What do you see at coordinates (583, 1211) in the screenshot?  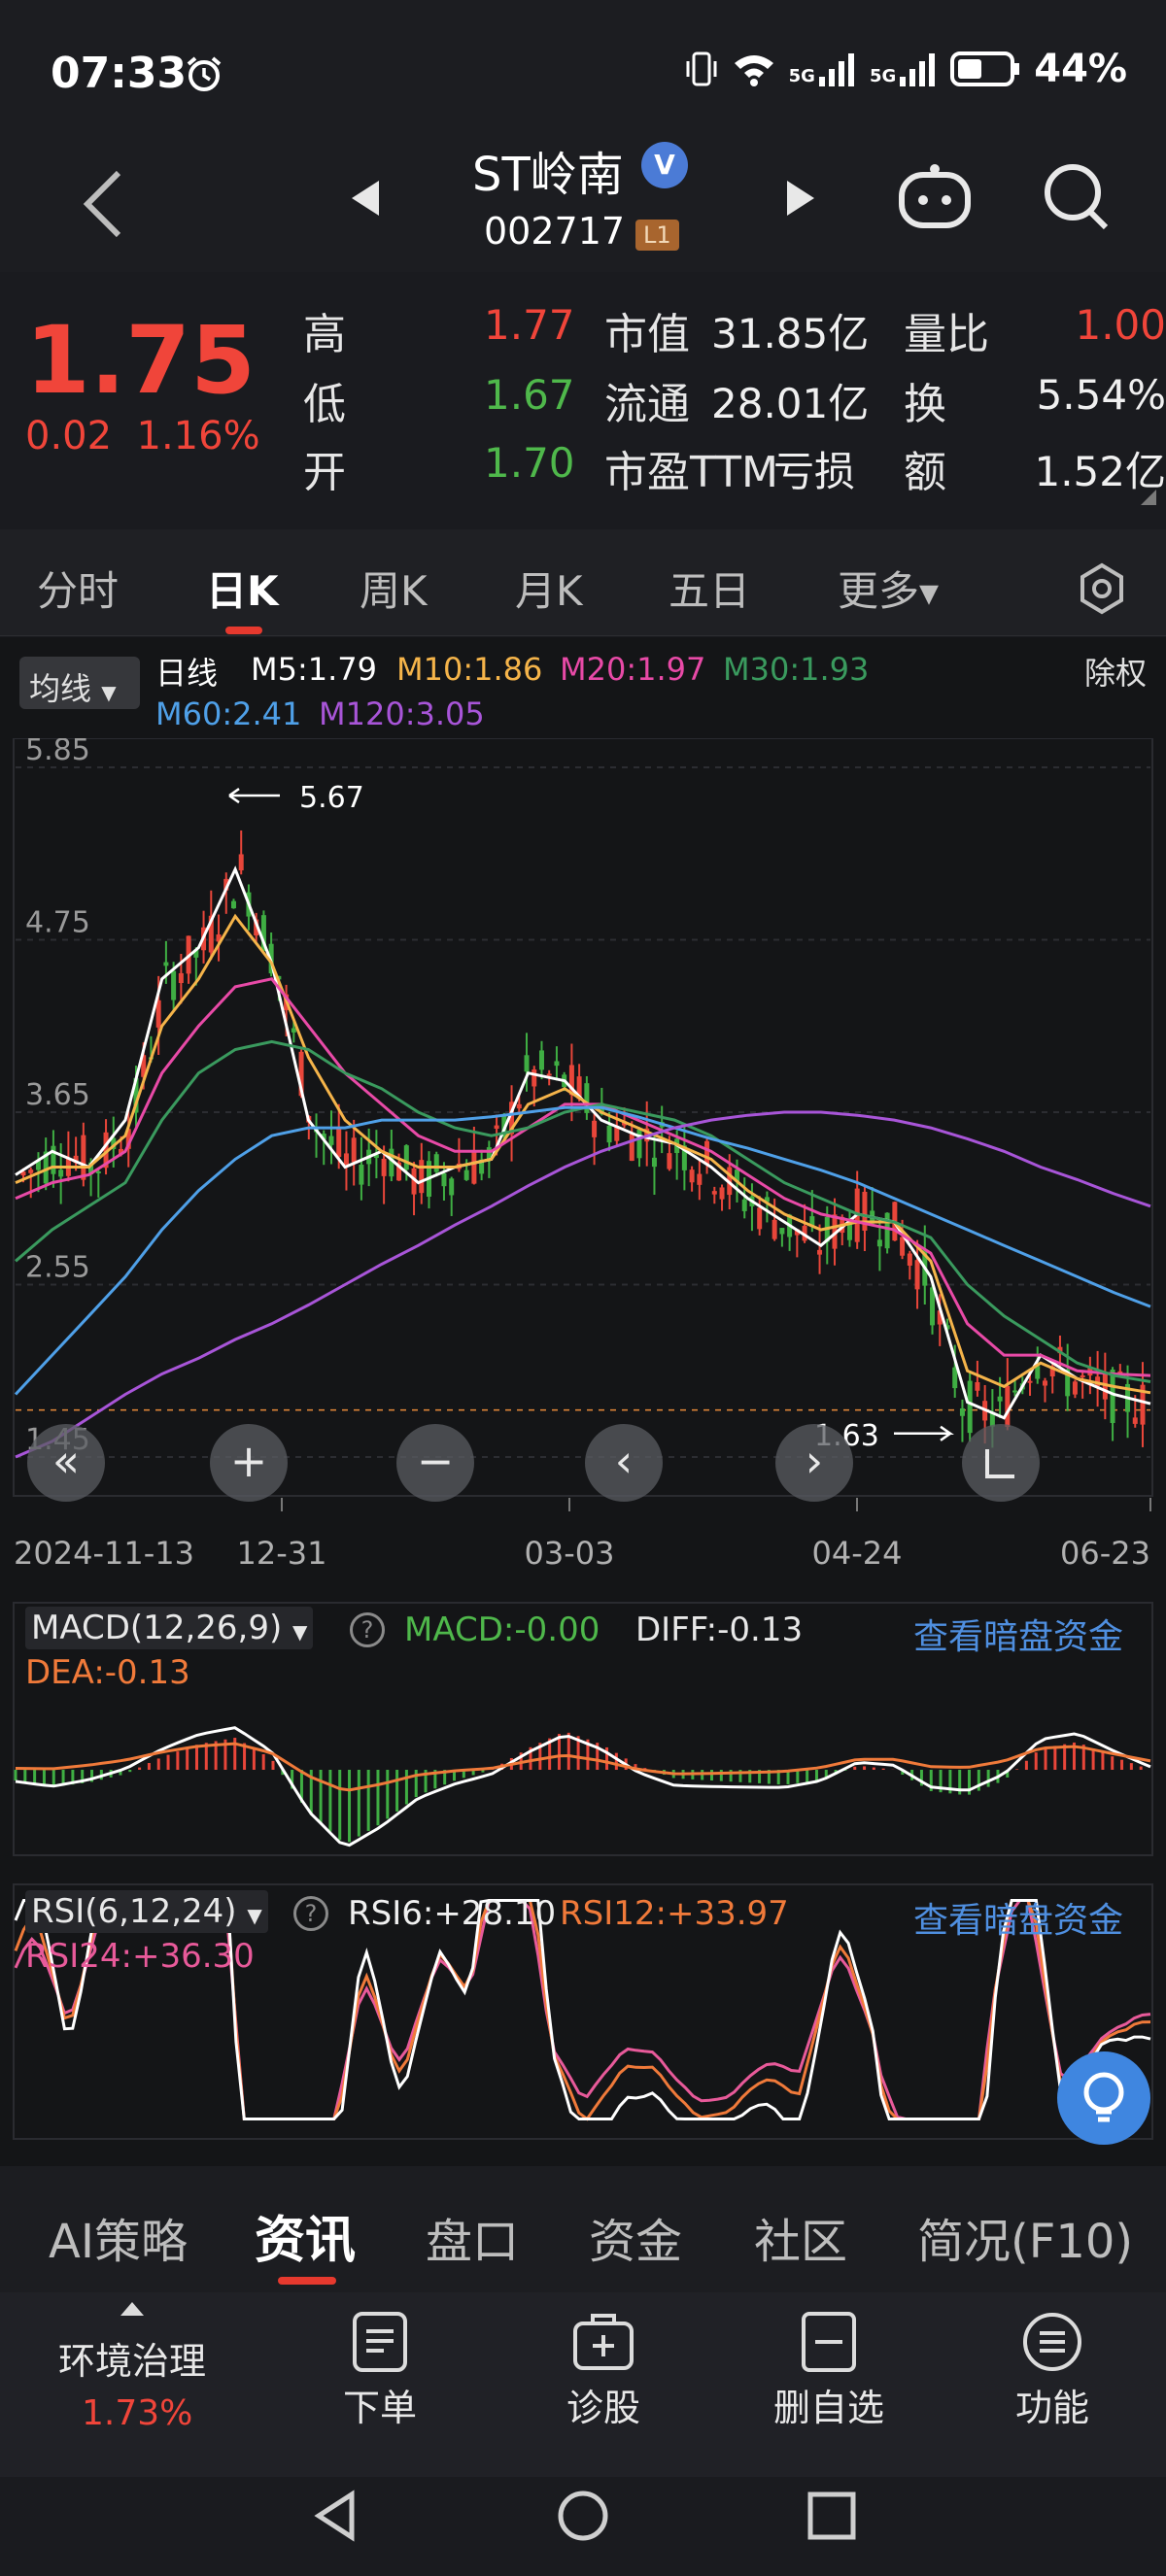 I see `ma-line-m30` at bounding box center [583, 1211].